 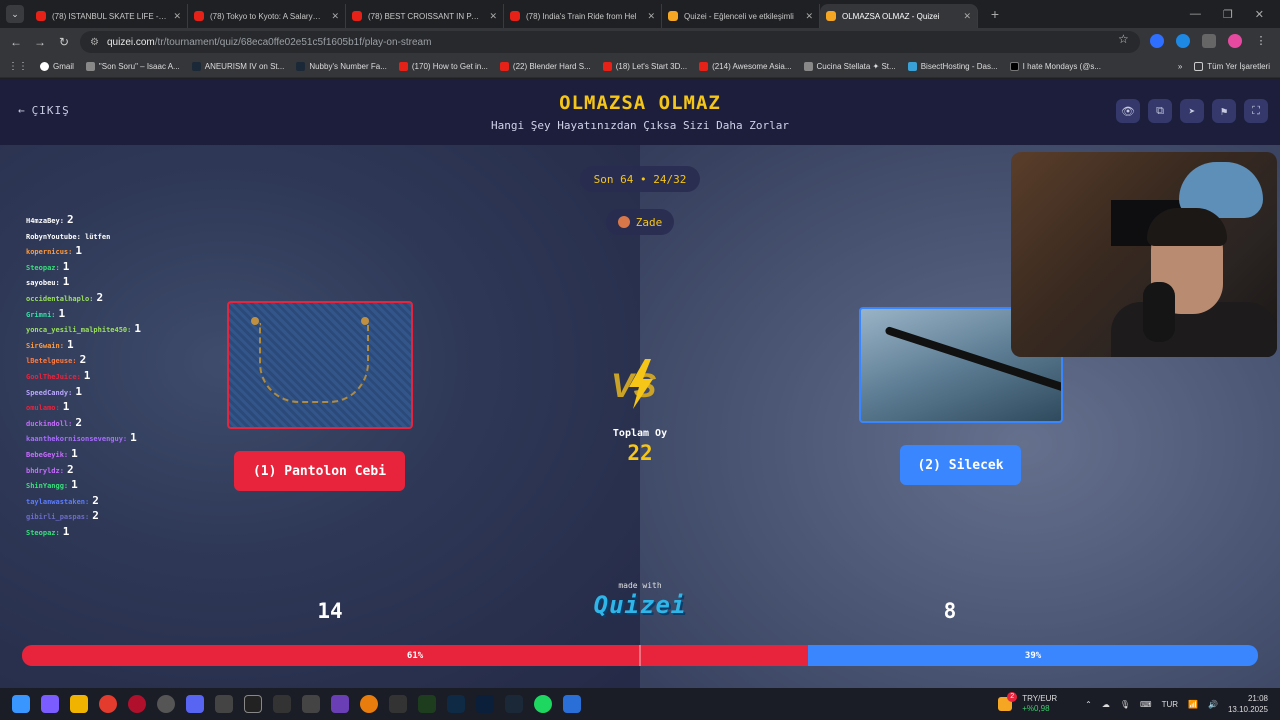 I want to click on reload-icon: ↻, so click(x=64, y=42).